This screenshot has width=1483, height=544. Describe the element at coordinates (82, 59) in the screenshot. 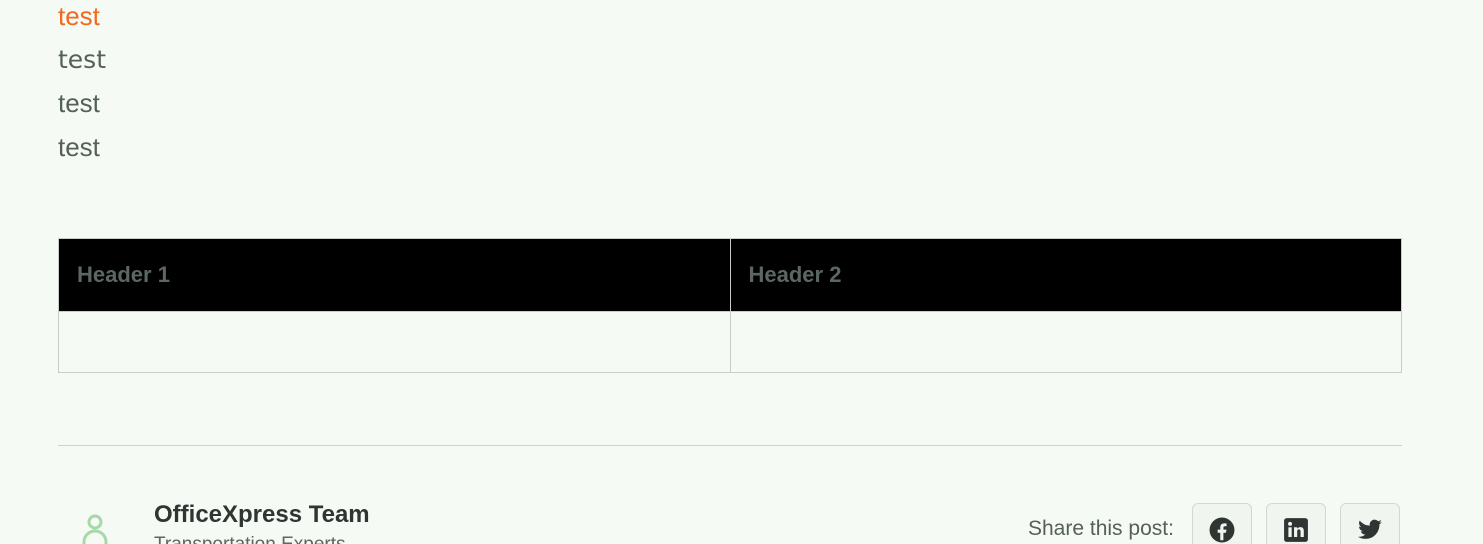

I see `content-line-2: test` at that location.